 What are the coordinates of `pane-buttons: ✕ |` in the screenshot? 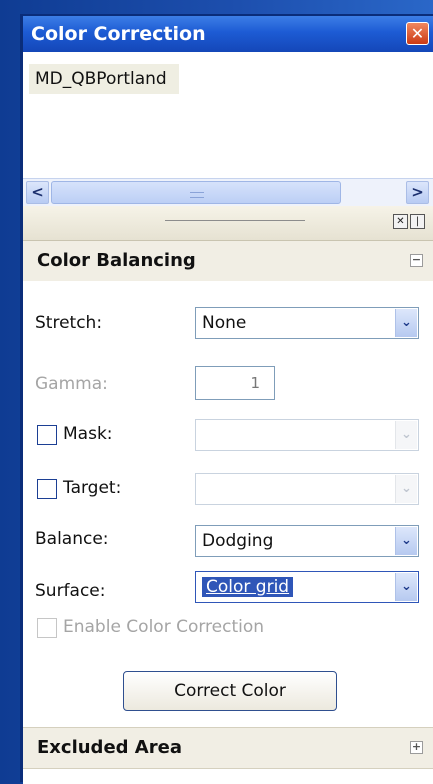 It's located at (410, 222).